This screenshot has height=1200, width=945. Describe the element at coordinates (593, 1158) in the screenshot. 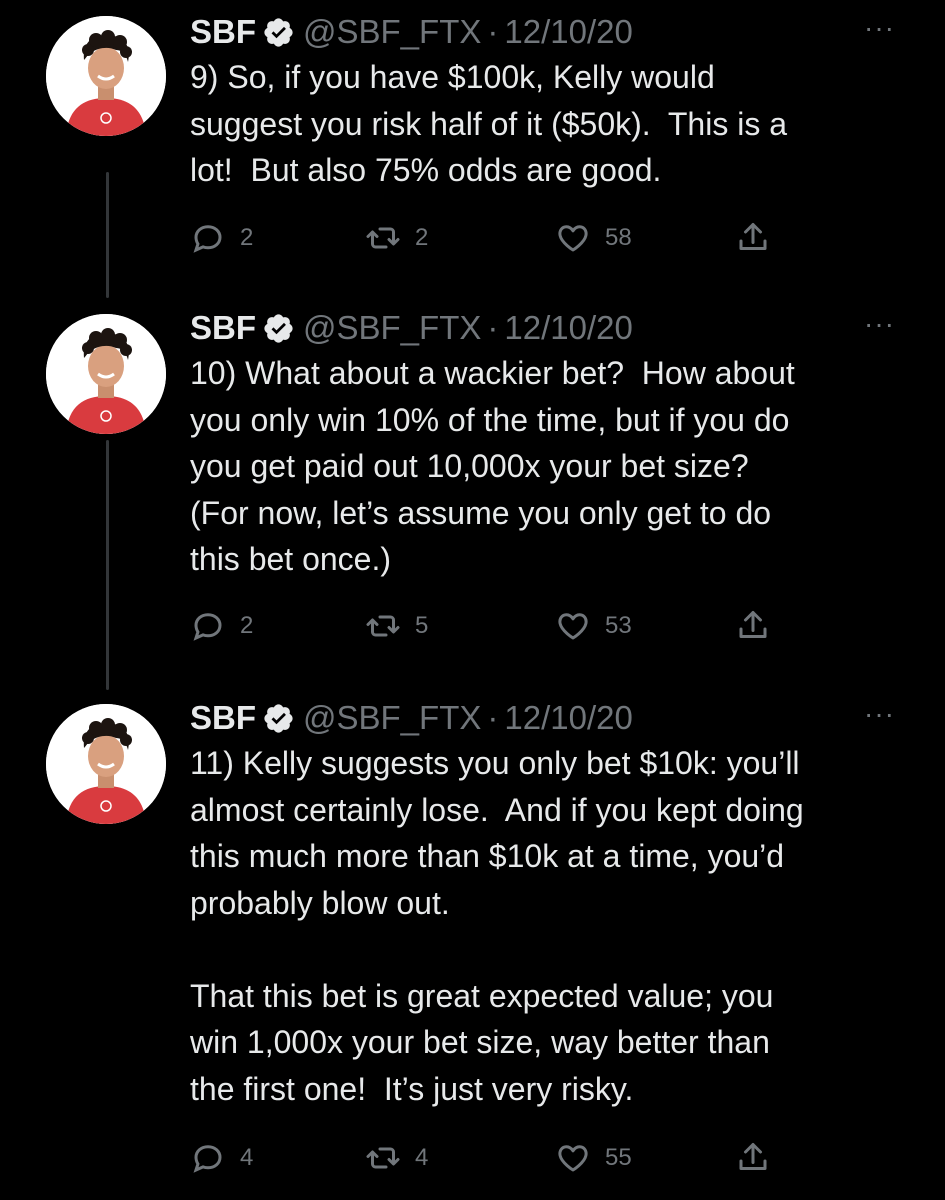

I see `like-button: 55` at that location.